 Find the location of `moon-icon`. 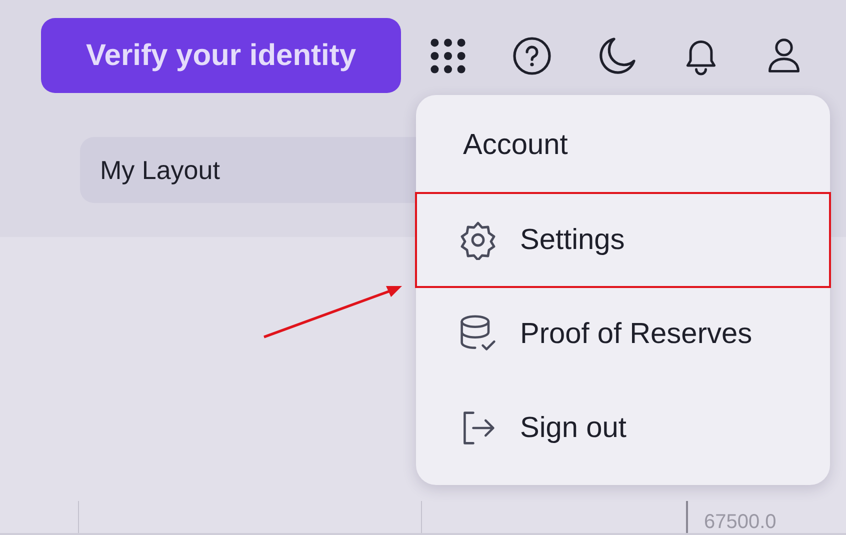

moon-icon is located at coordinates (617, 56).